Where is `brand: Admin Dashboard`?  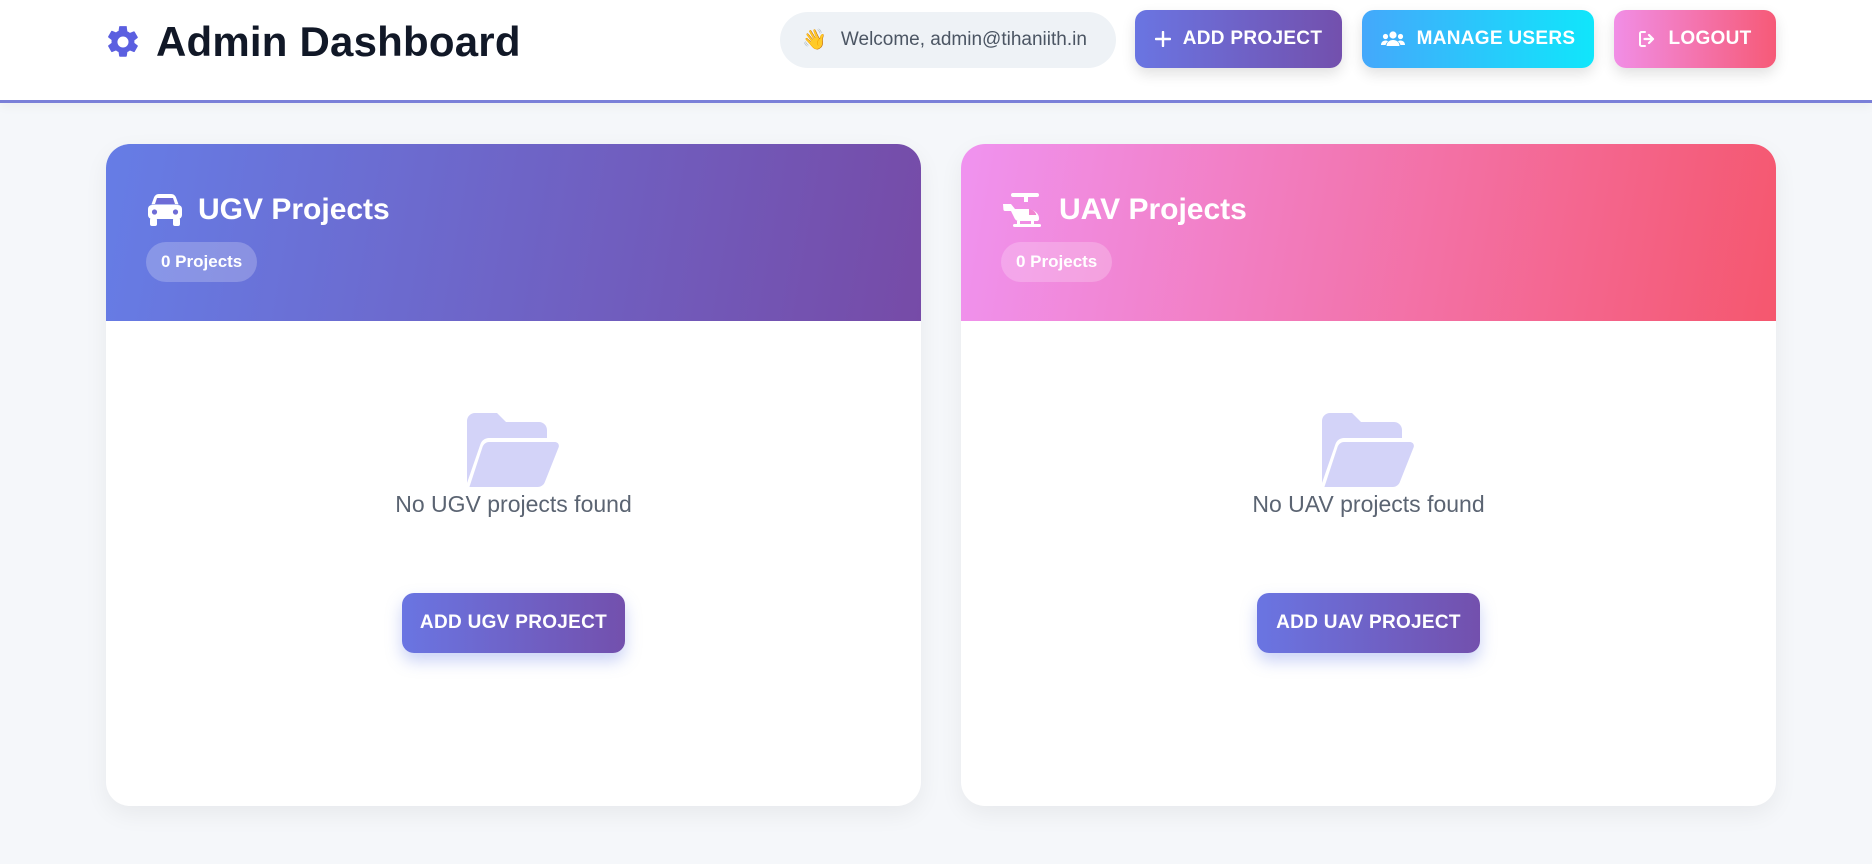
brand: Admin Dashboard is located at coordinates (312, 42).